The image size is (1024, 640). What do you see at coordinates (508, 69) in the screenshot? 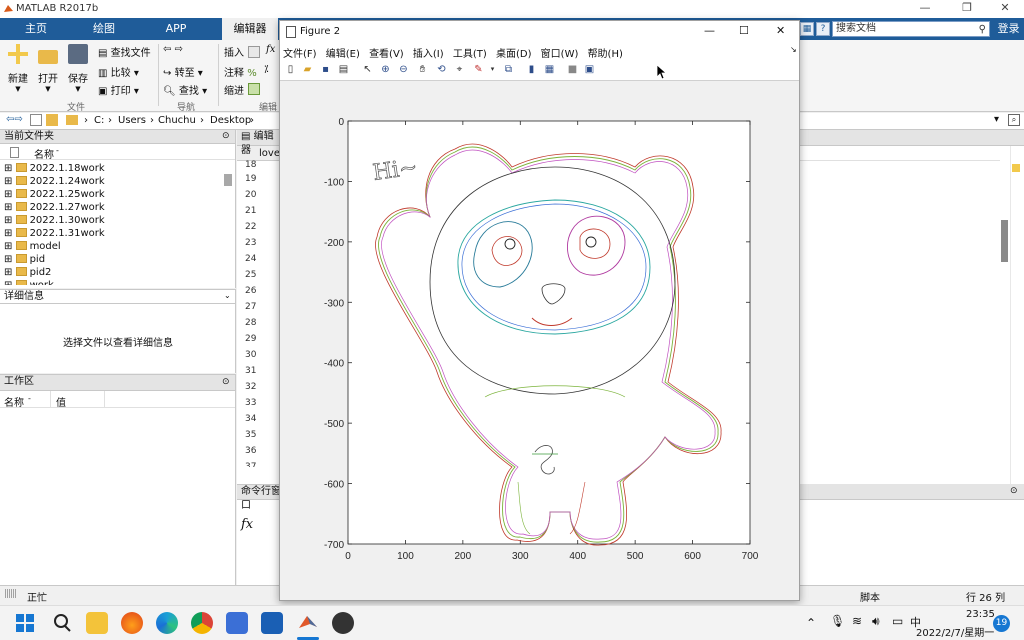
I see `link-plot-icon: ⧉` at bounding box center [508, 69].